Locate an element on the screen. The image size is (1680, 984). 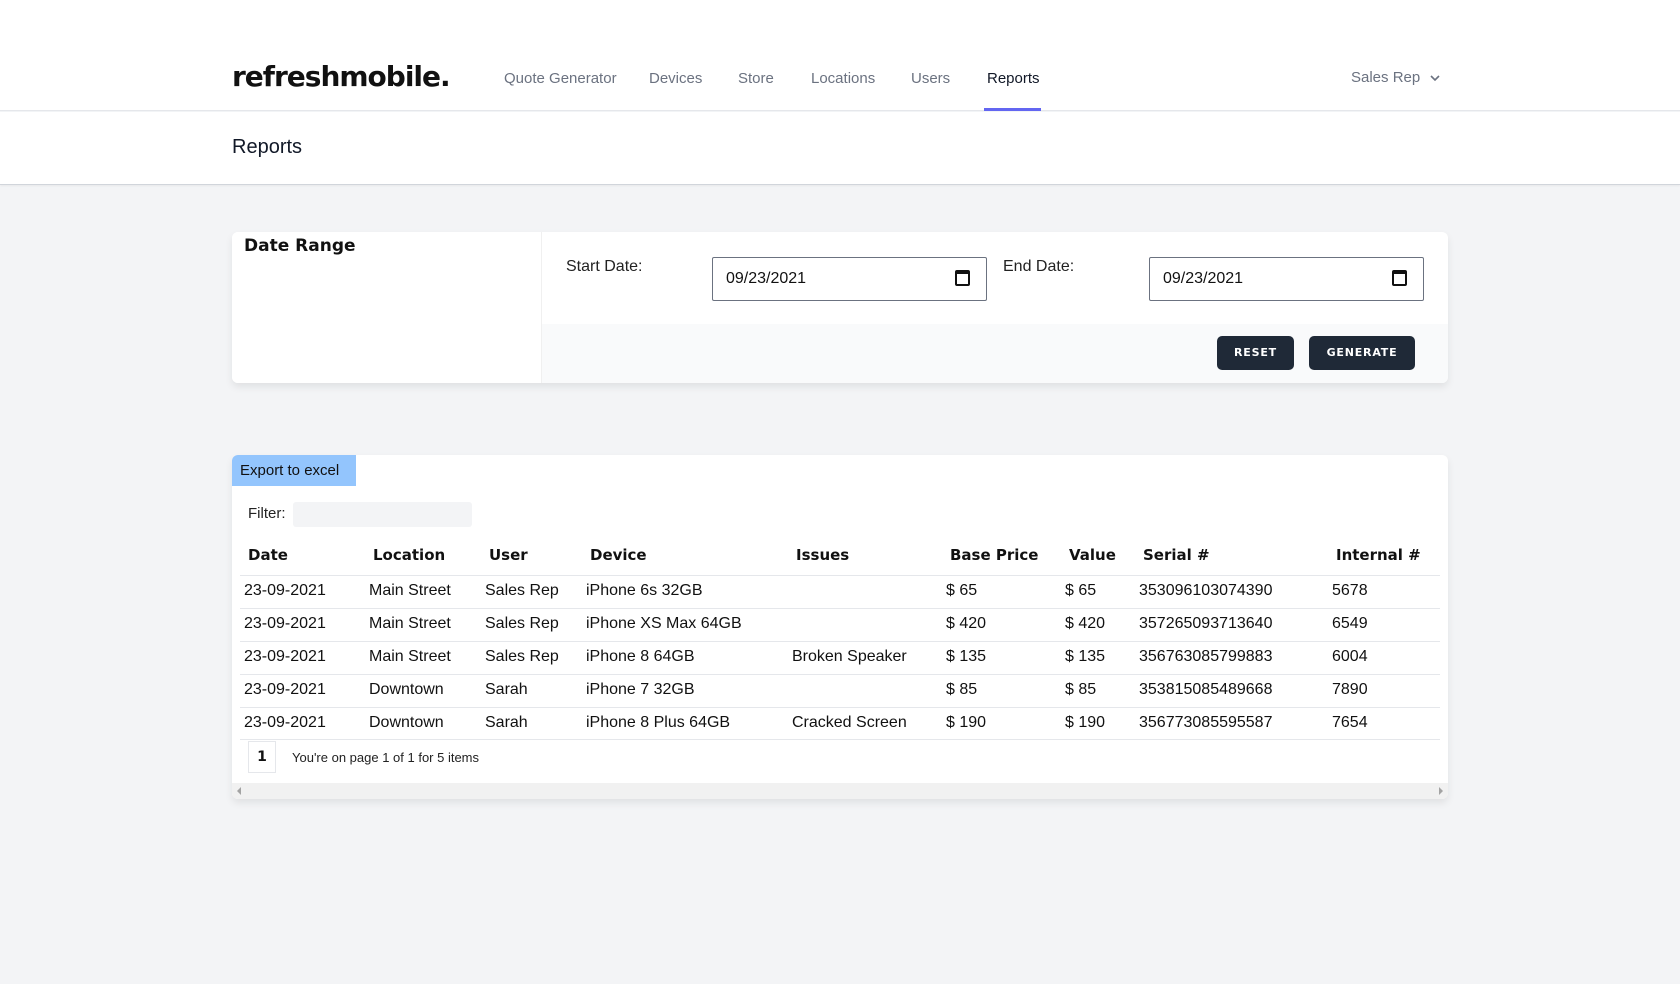
brand-logo: refreshmobile. is located at coordinates (341, 76).